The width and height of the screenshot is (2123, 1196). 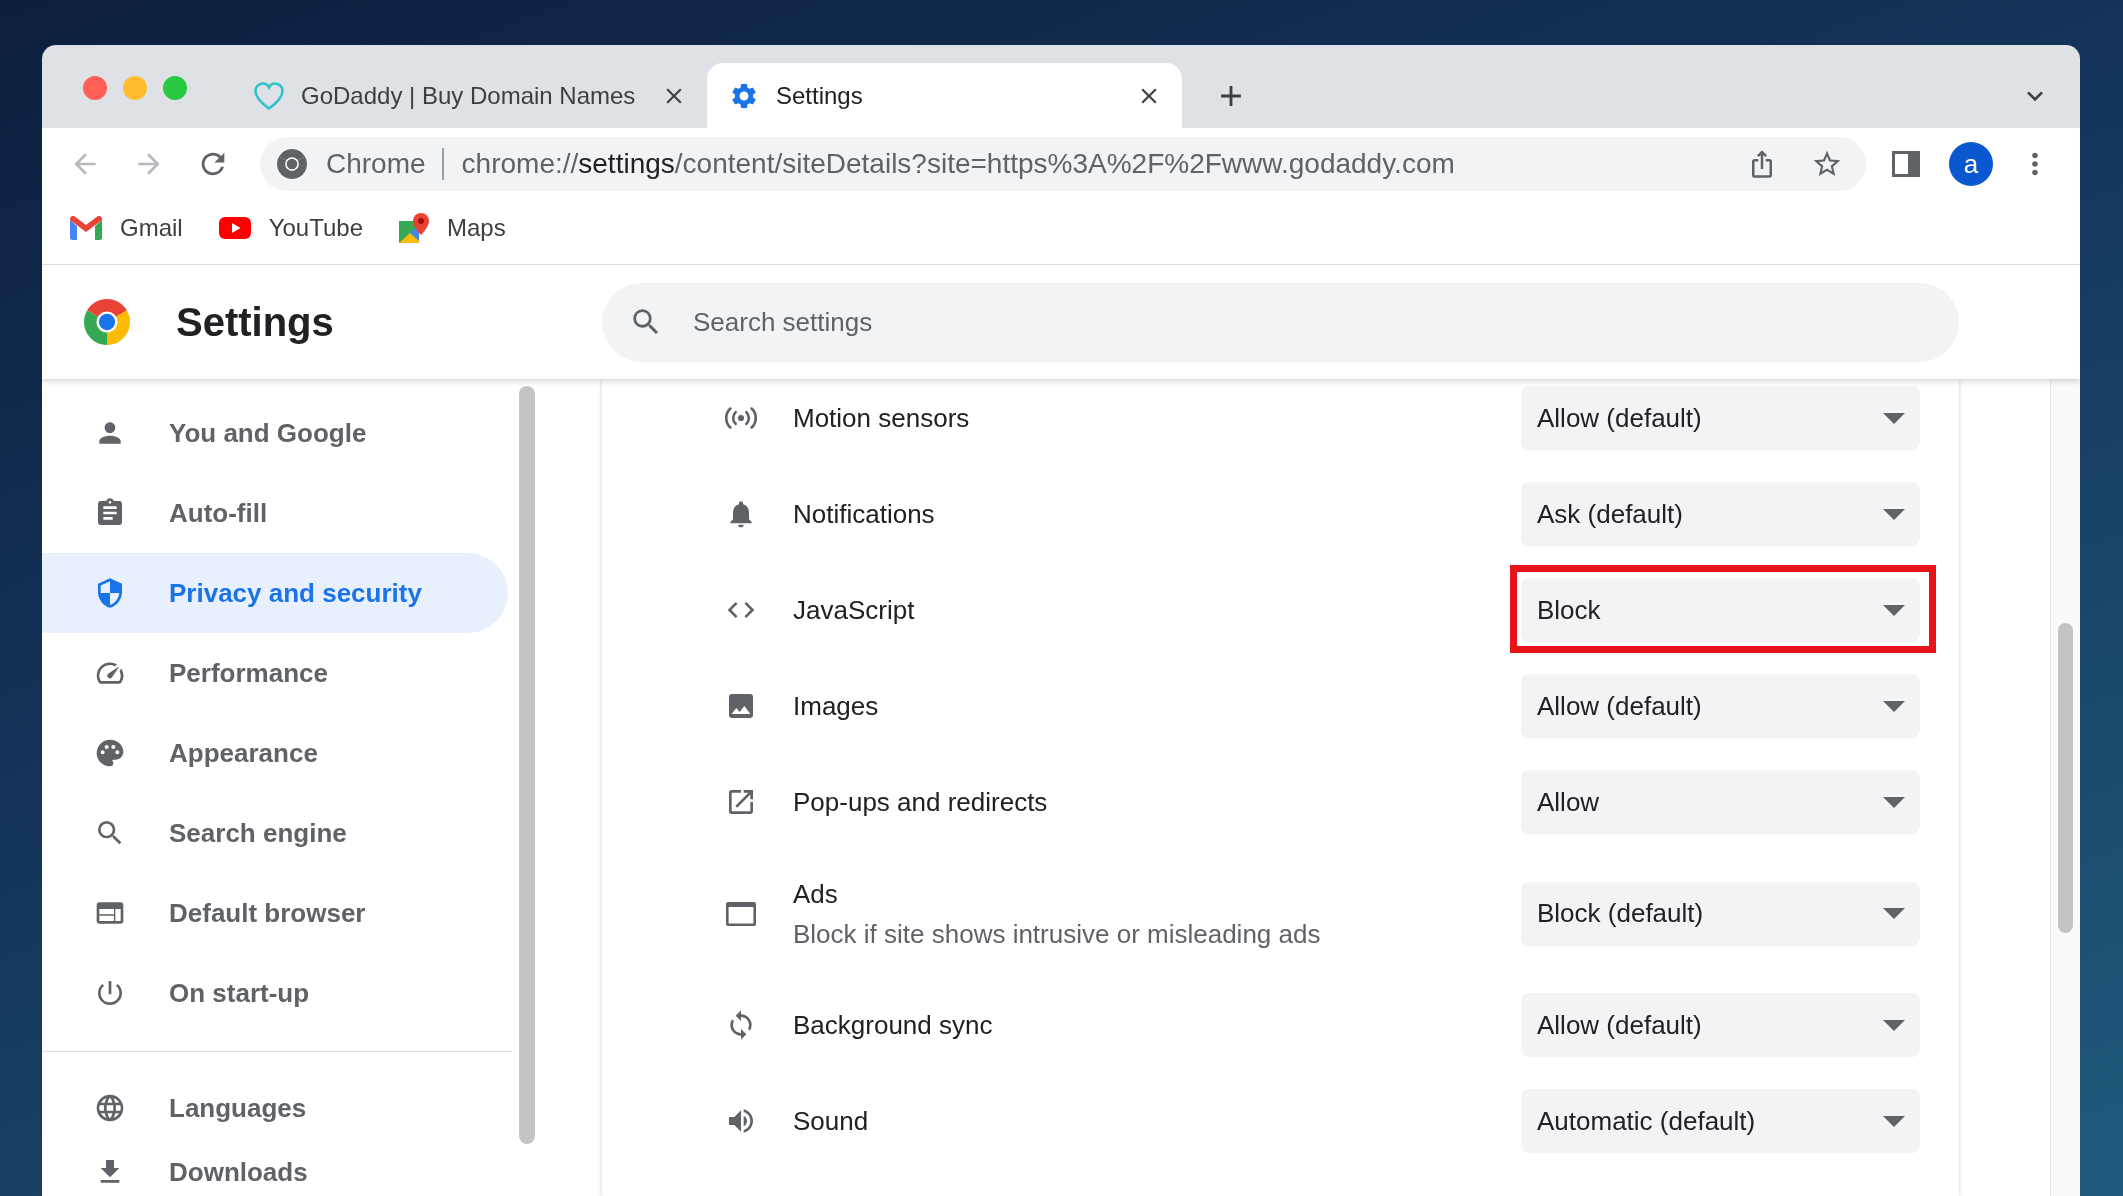 I want to click on sidebar-item: Privacy and security, so click(x=275, y=593).